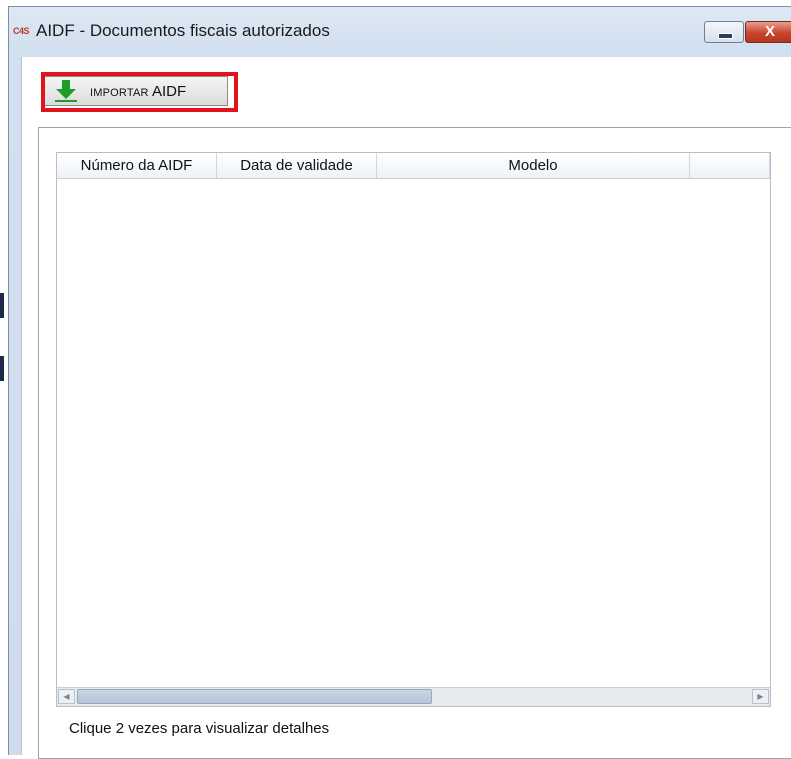  Describe the element at coordinates (533, 165) in the screenshot. I see `column-header-modelo: Modelo` at that location.